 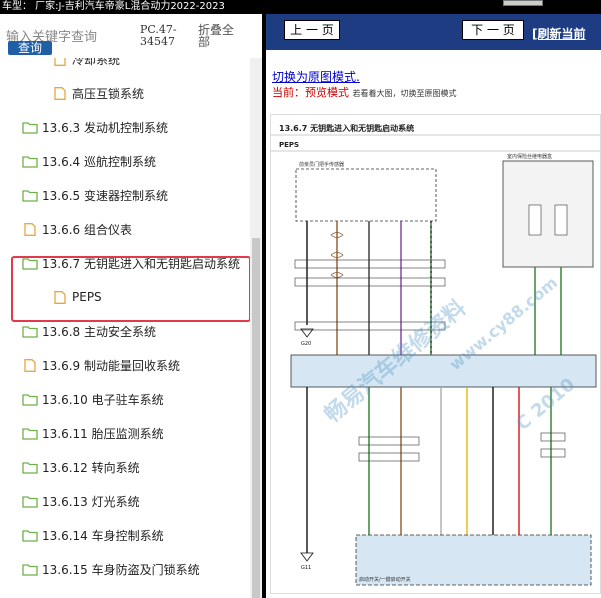 What do you see at coordinates (312, 30) in the screenshot?
I see `prev-page-button: 上 一 页` at bounding box center [312, 30].